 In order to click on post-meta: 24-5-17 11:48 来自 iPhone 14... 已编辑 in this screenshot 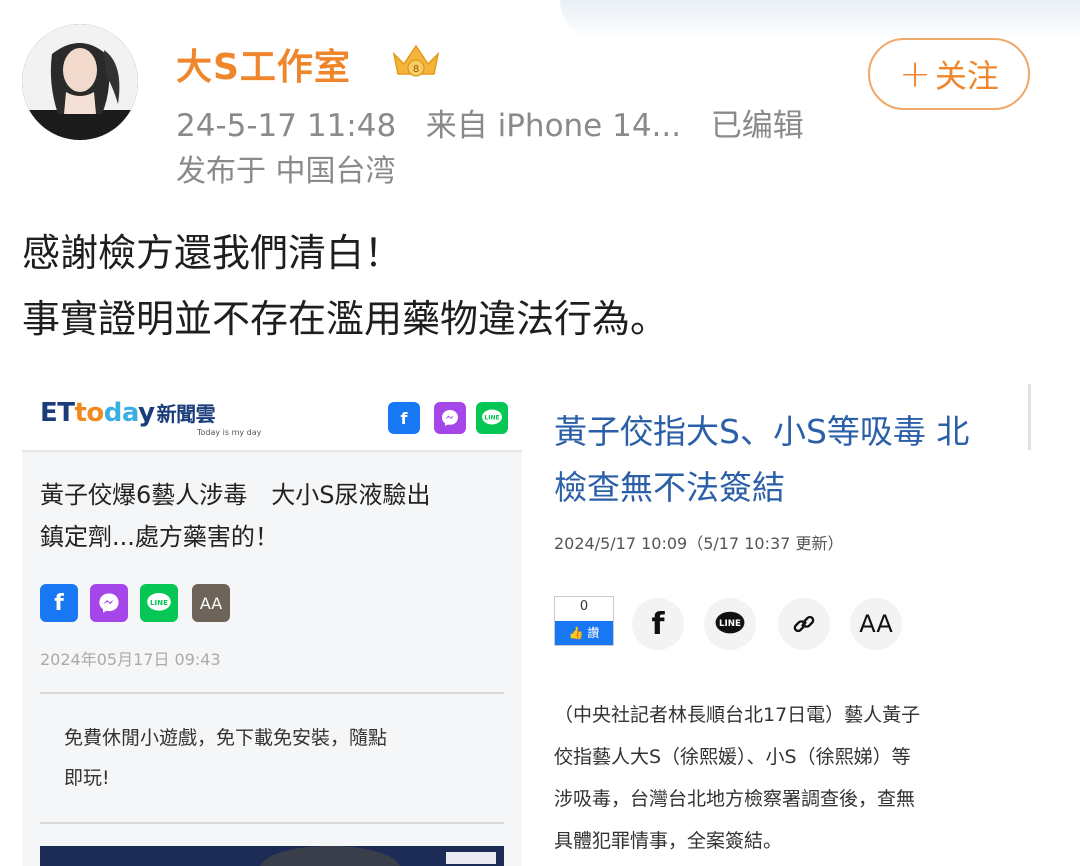, I will do `click(490, 122)`.